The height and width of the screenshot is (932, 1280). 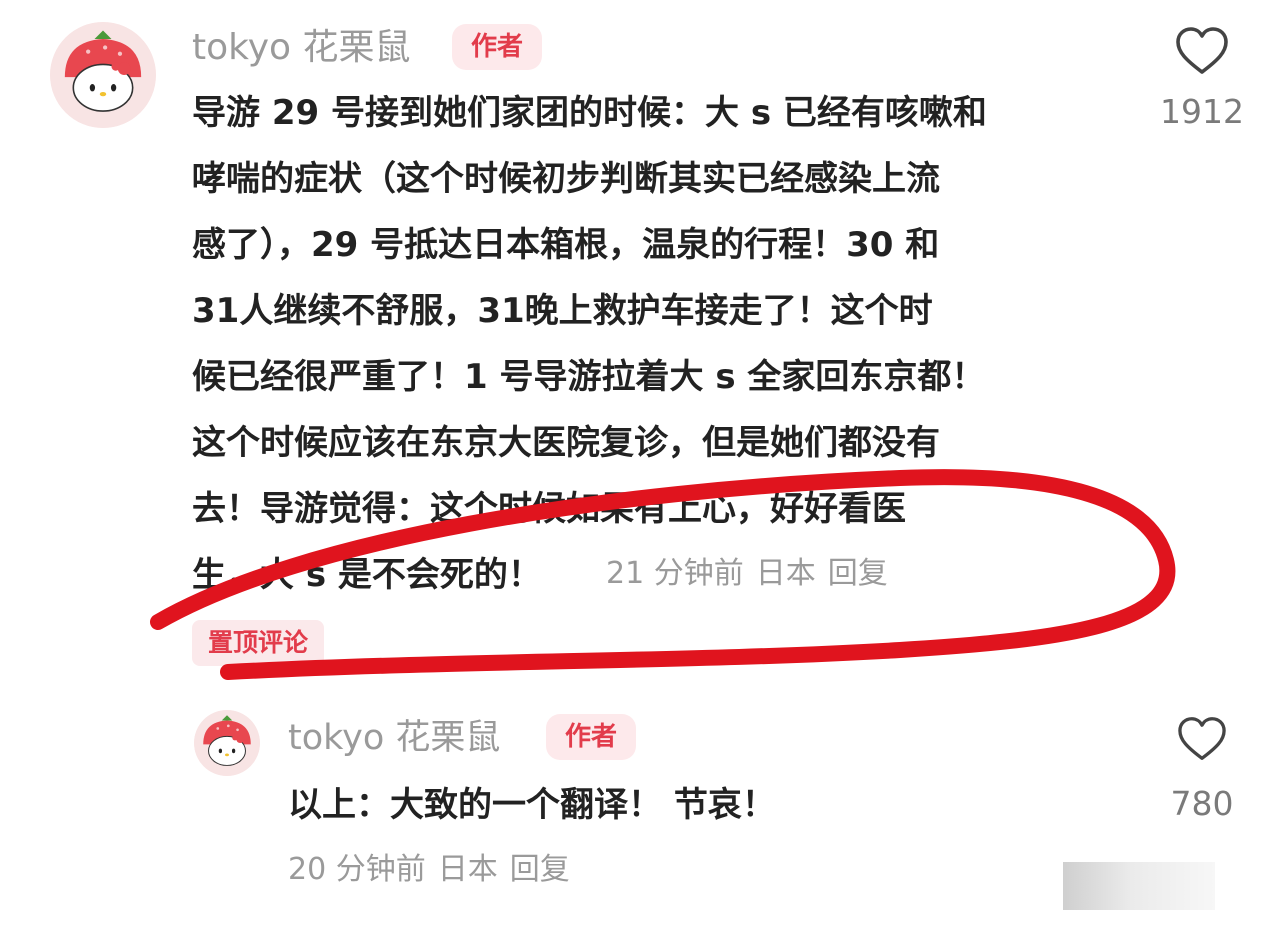 I want to click on comment-time: 21 分钟前, so click(x=675, y=573).